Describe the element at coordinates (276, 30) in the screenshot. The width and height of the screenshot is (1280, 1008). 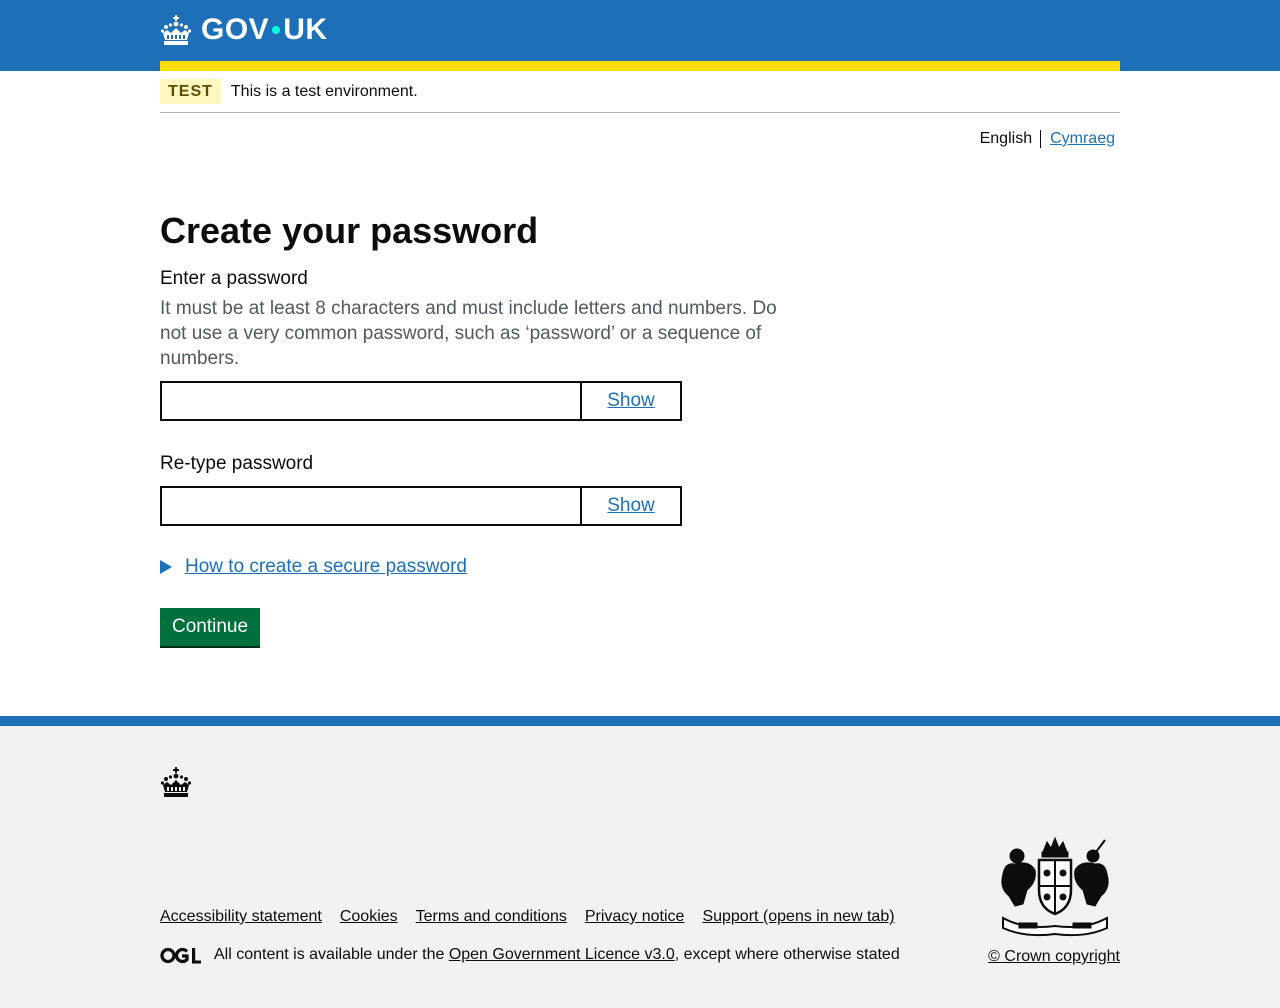
I see `wordmark-dot` at that location.